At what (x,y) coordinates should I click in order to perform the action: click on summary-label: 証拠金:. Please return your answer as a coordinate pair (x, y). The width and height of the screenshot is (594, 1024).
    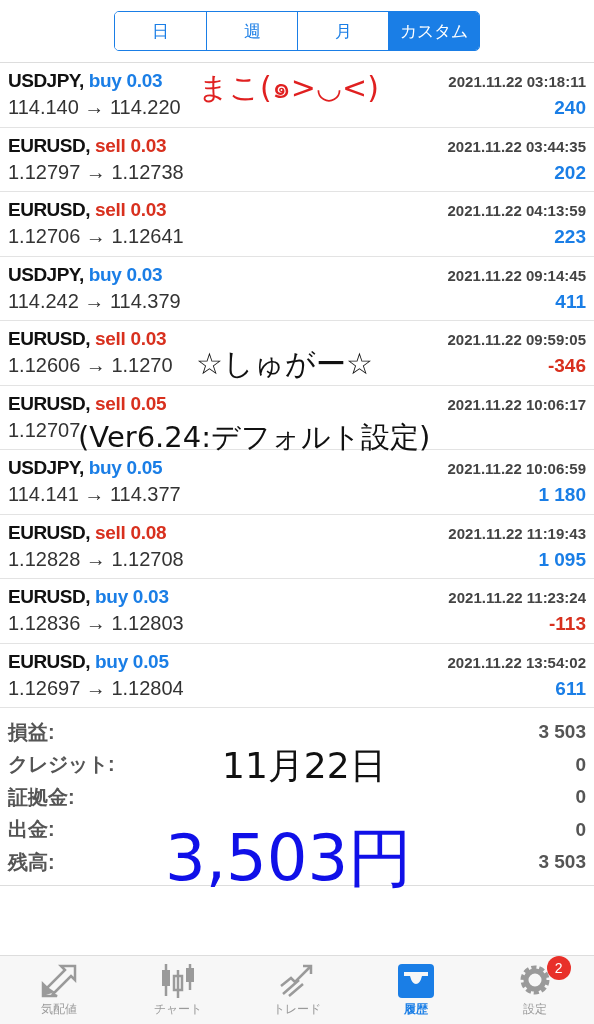
    Looking at the image, I should click on (41, 797).